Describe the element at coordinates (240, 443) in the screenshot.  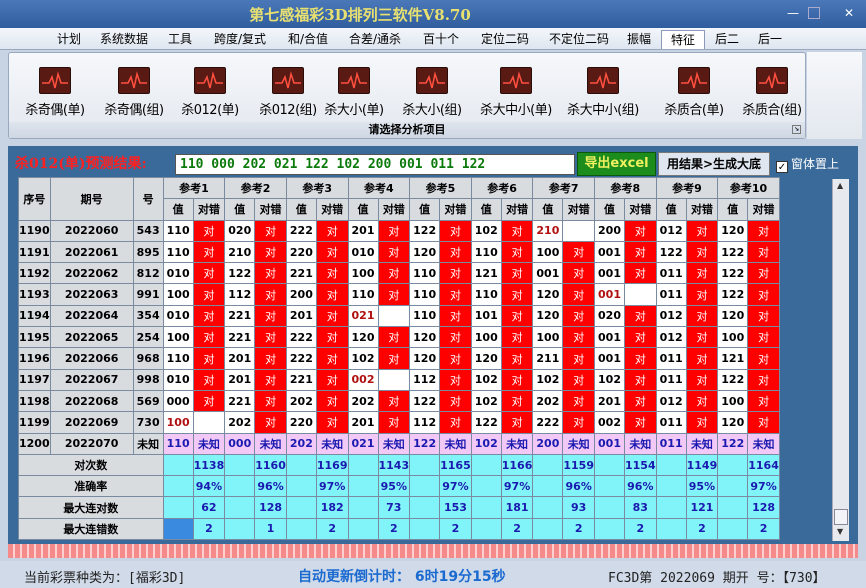
I see `pred-value: 000` at that location.